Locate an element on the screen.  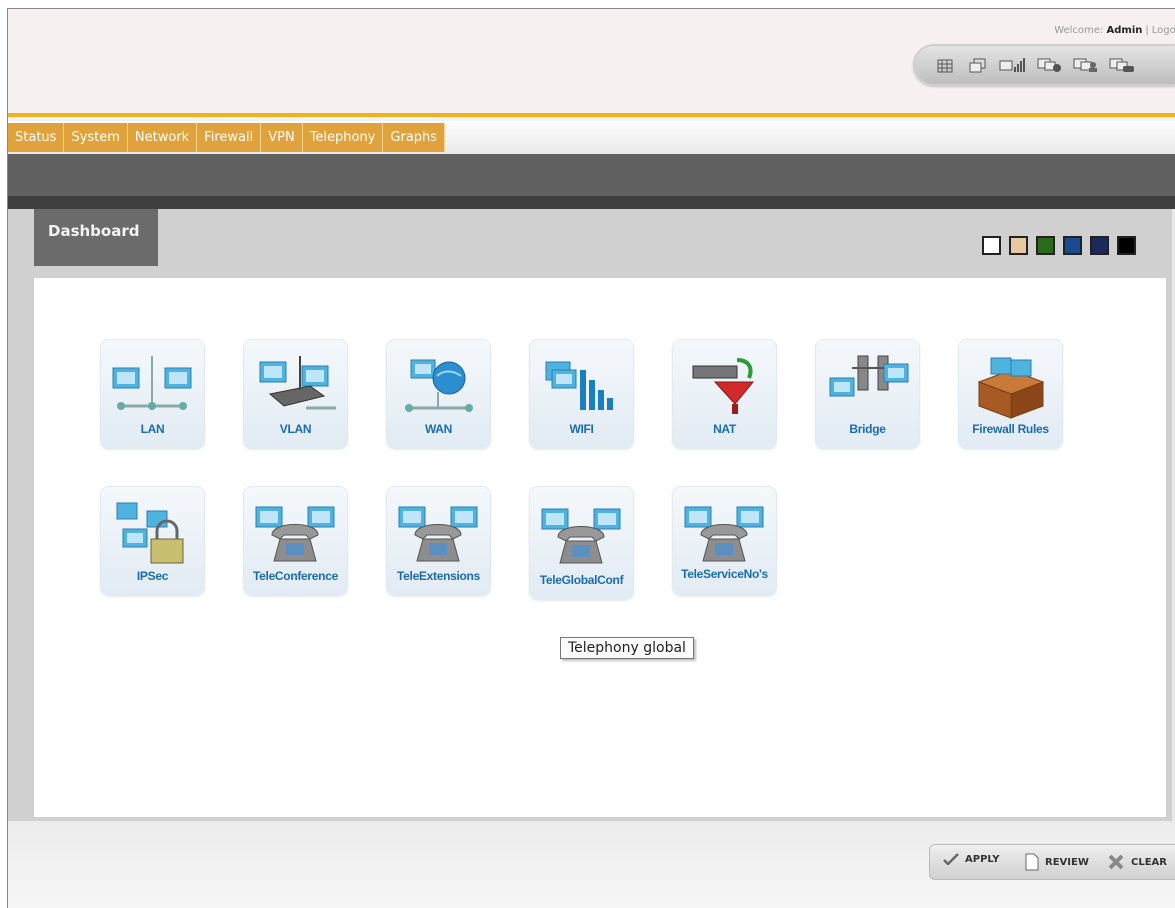
users-icon is located at coordinates (1086, 65).